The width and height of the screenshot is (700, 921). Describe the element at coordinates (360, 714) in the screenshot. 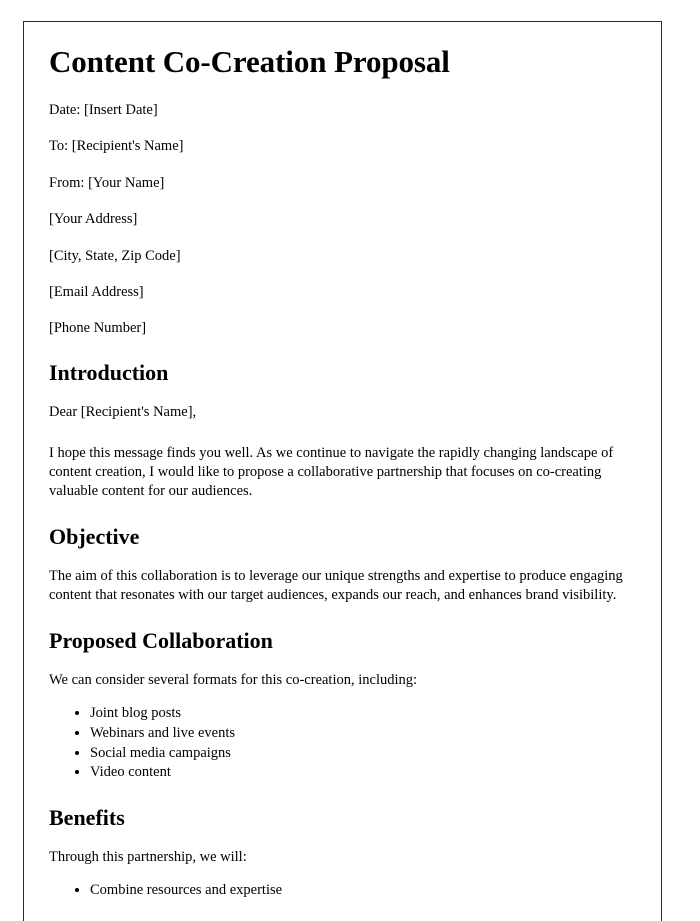

I see `list-item: Joint blog posts` at that location.